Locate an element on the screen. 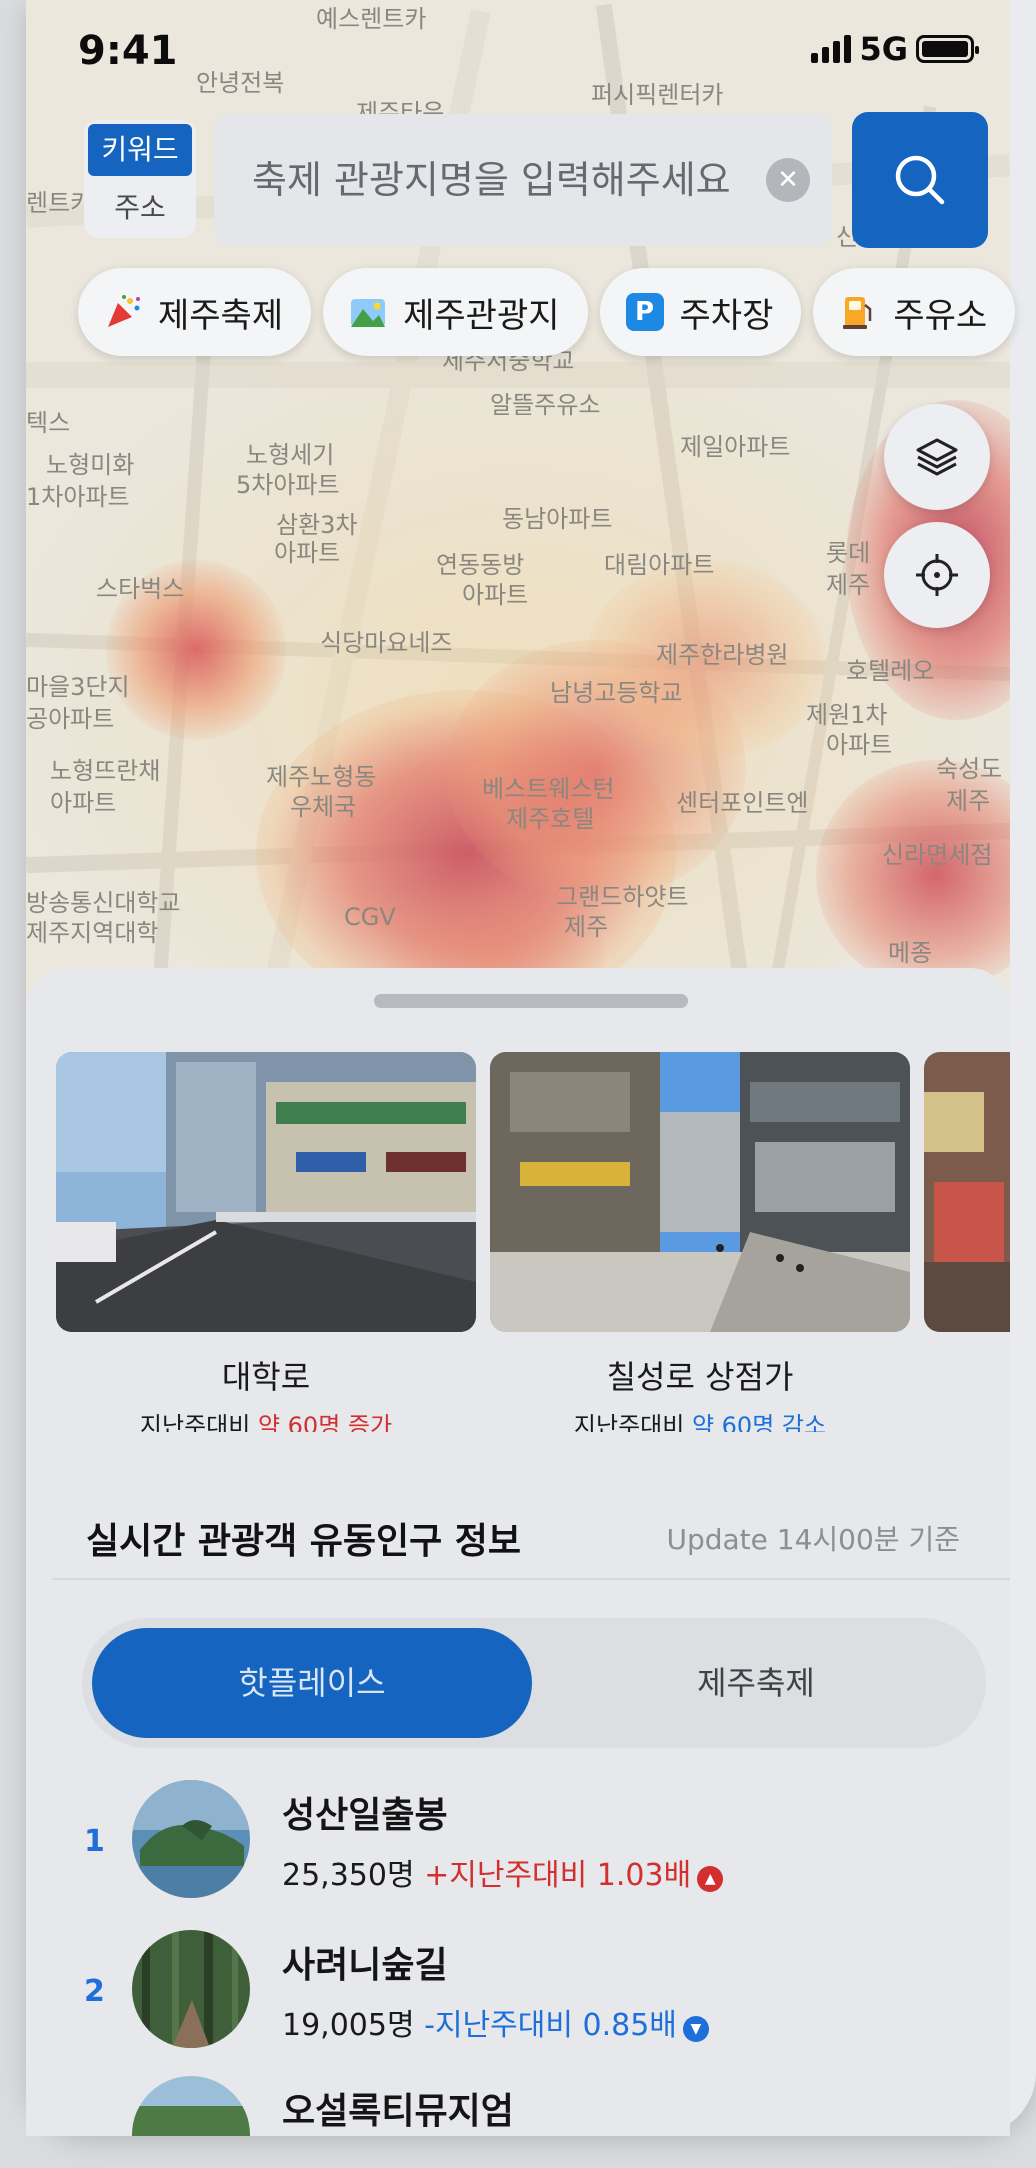 The image size is (1036, 2168). chip-label: 주유소 is located at coordinates (940, 315).